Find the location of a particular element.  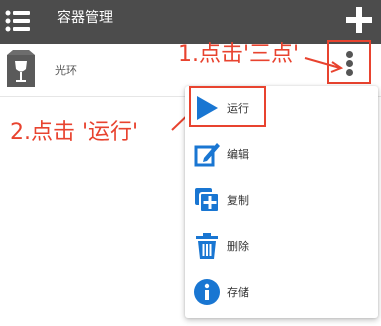

three-dots-vertical-icon is located at coordinates (349, 54).